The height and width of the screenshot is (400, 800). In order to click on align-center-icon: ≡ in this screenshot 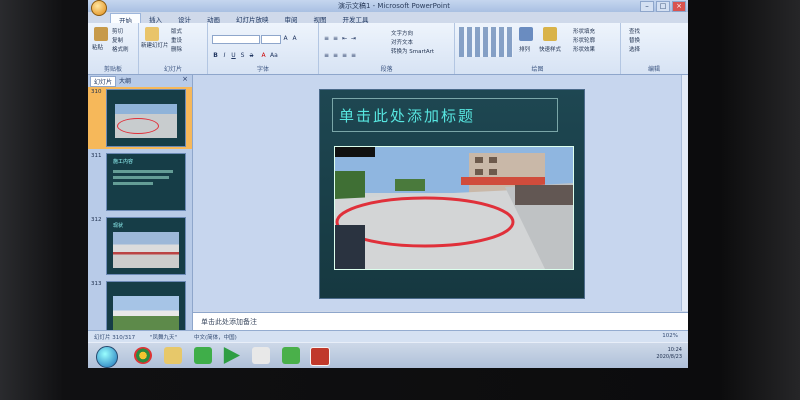, I will do `click(335, 55)`.